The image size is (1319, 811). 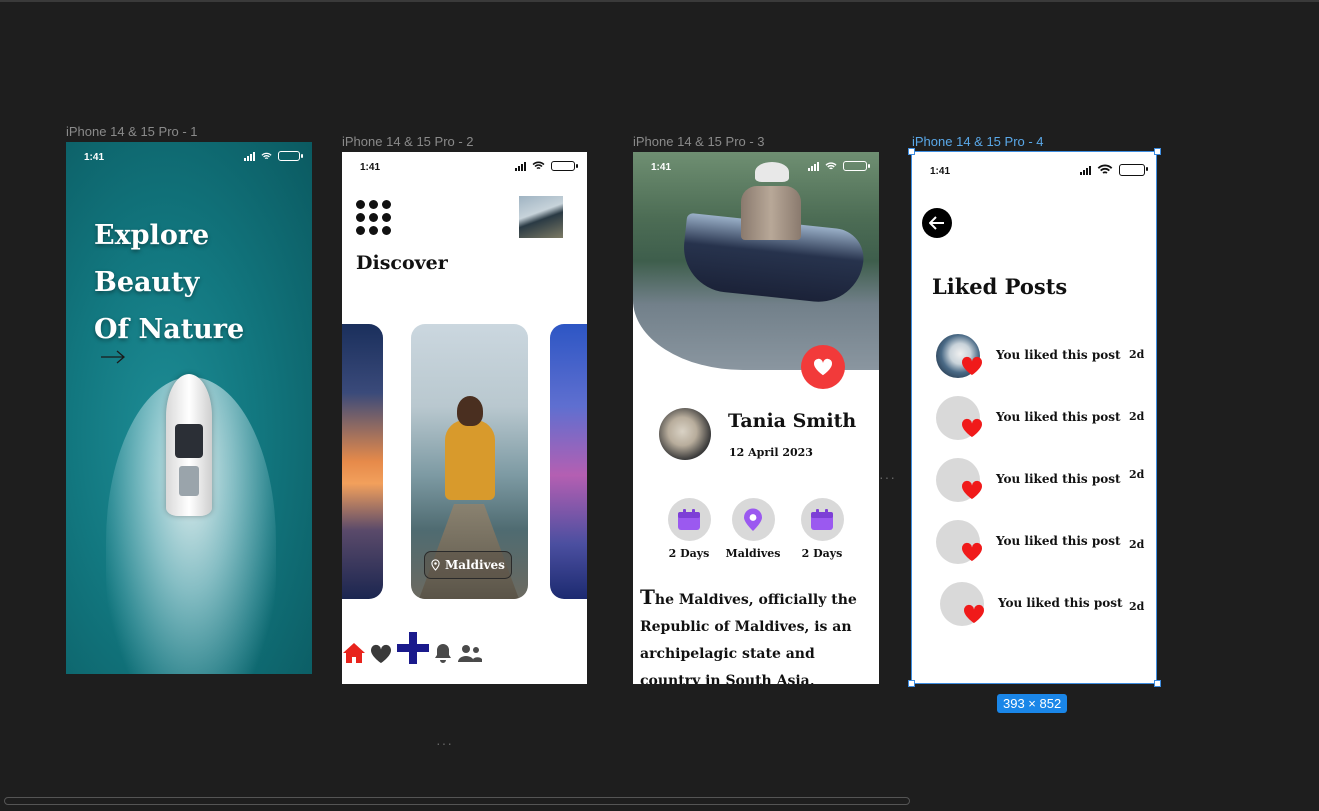 I want to click on location-tag: Maldives, so click(x=468, y=565).